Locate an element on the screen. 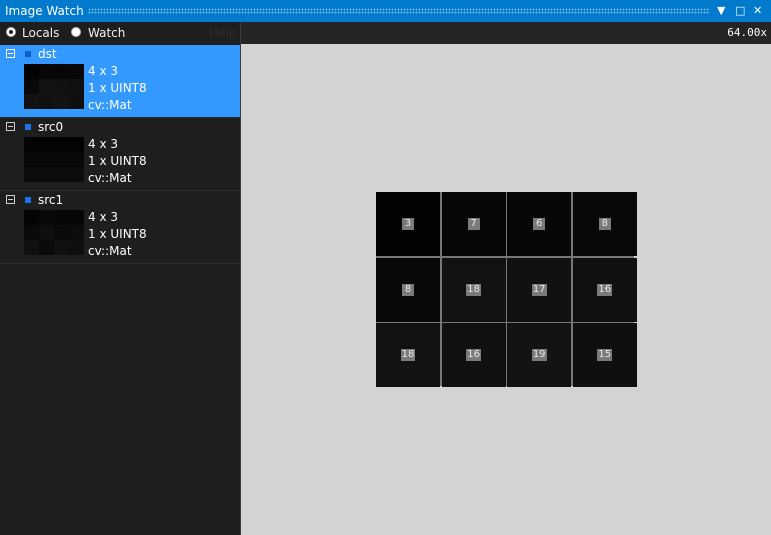 Image resolution: width=771 pixels, height=535 pixels. locals-label: Locals is located at coordinates (40, 33).